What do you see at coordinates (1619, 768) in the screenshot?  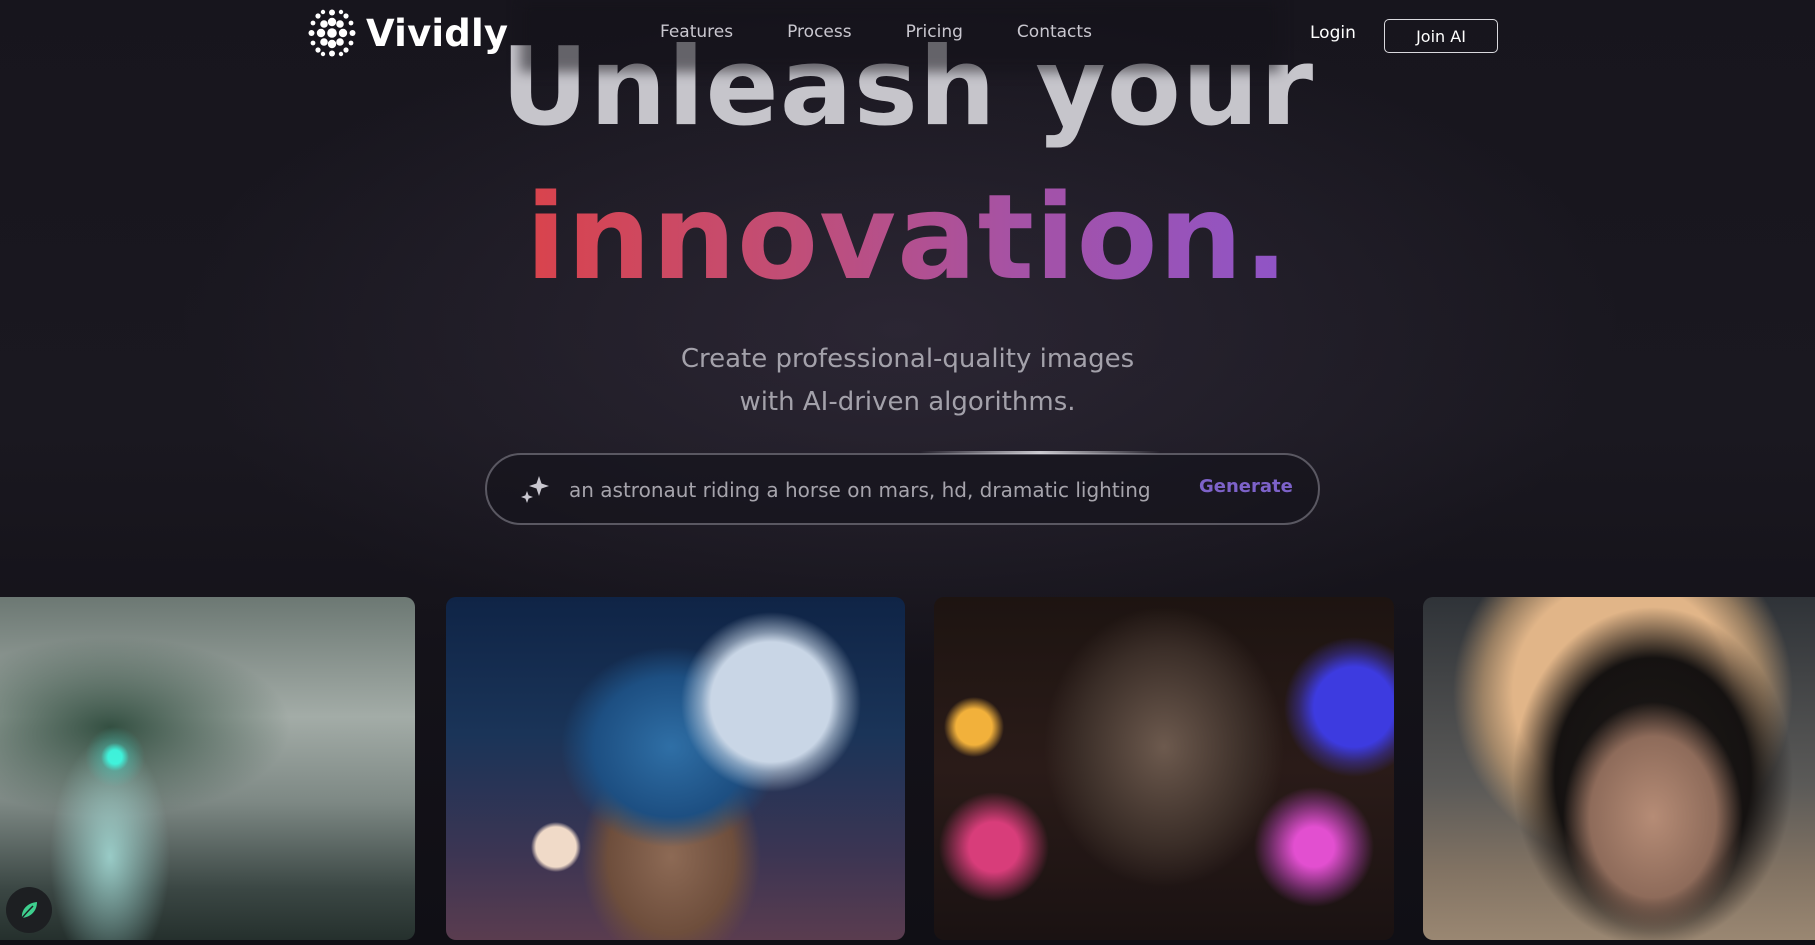 I see `gallery-image-woman` at bounding box center [1619, 768].